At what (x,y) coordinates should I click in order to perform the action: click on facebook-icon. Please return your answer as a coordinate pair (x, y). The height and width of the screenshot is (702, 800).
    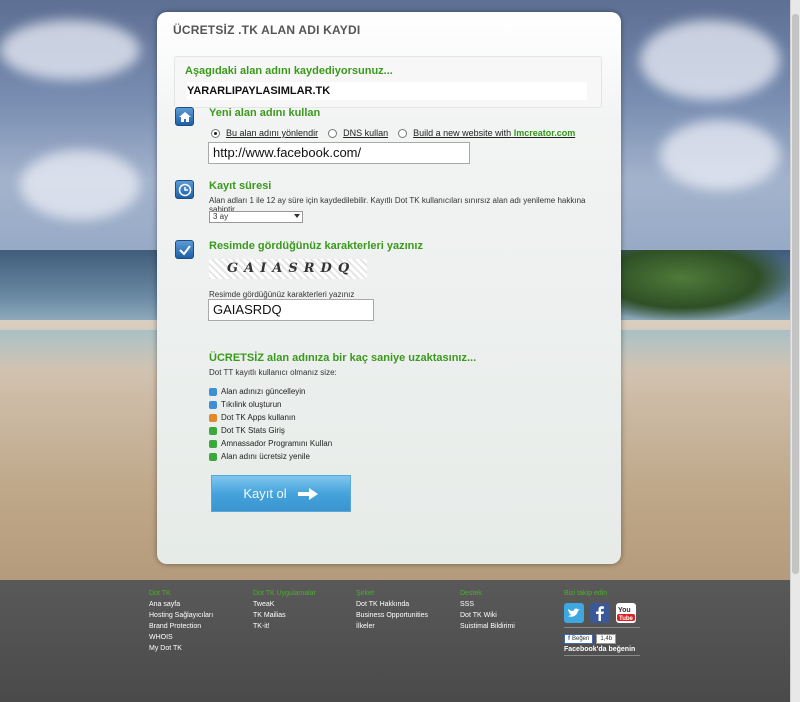
    Looking at the image, I should click on (600, 613).